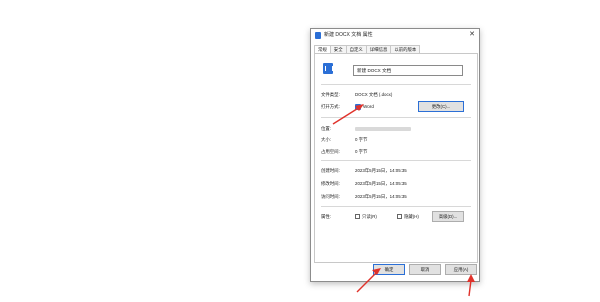 The image size is (600, 302). I want to click on file-name-input: 新建 DOCX 文档, so click(408, 70).